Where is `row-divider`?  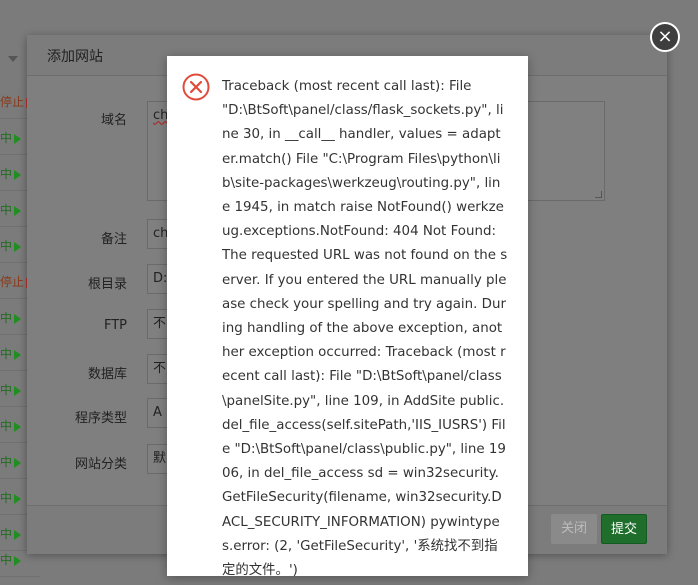 row-divider is located at coordinates (20, 576).